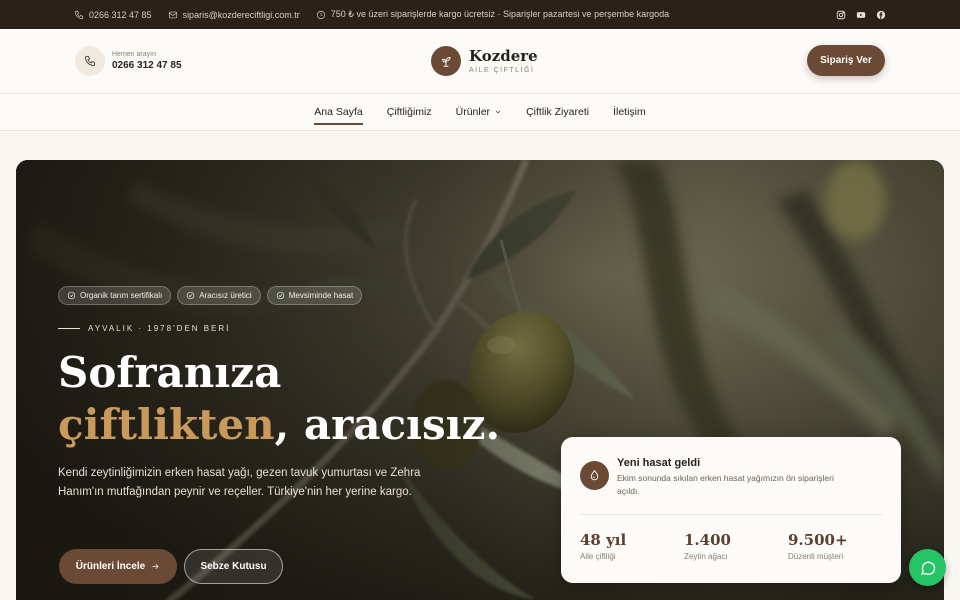 This screenshot has width=960, height=600. Describe the element at coordinates (846, 60) in the screenshot. I see `order-button: Sipariş Ver` at that location.